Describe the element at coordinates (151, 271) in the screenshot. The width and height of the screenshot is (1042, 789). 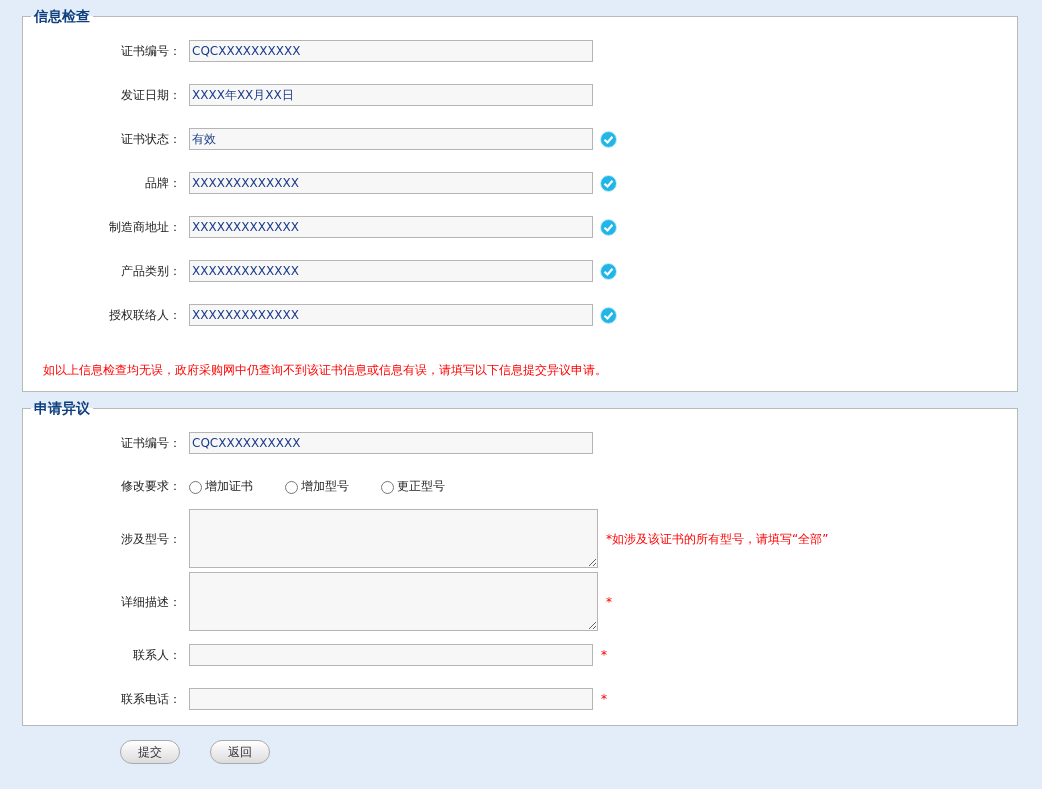
I see `field-label: 产品类别：` at that location.